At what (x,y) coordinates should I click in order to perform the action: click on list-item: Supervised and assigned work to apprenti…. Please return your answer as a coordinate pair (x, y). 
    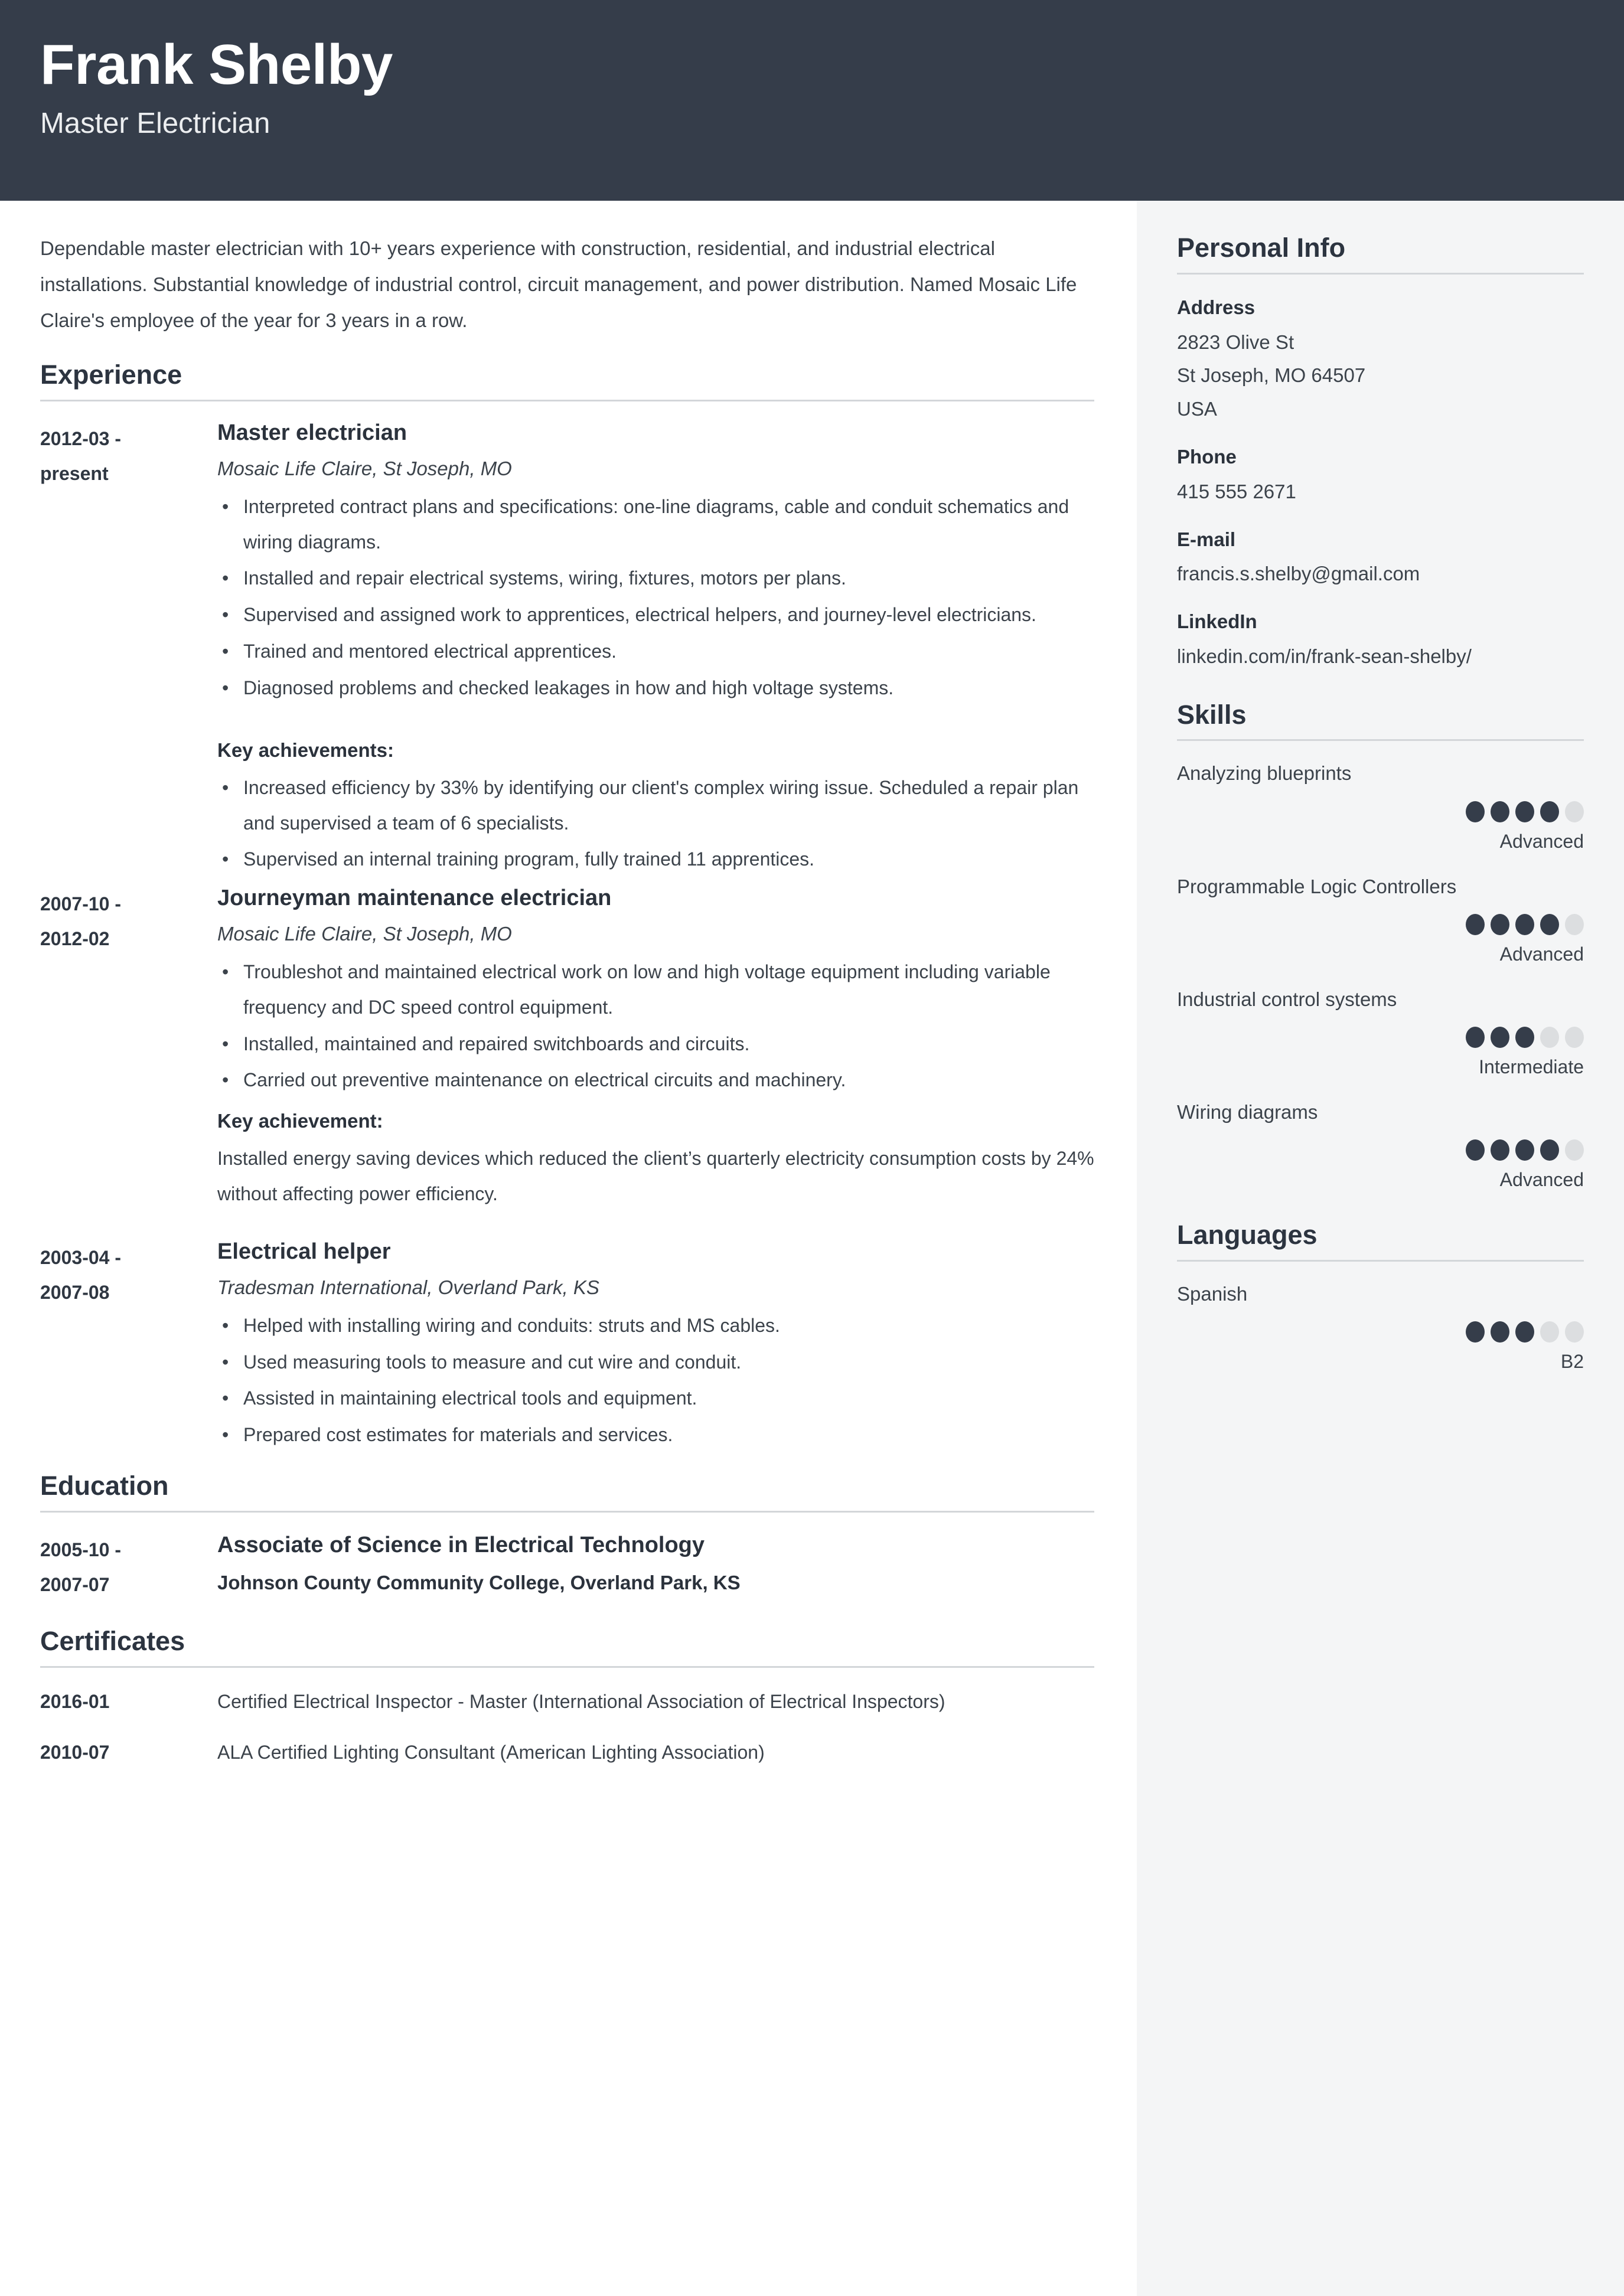
    Looking at the image, I should click on (655, 615).